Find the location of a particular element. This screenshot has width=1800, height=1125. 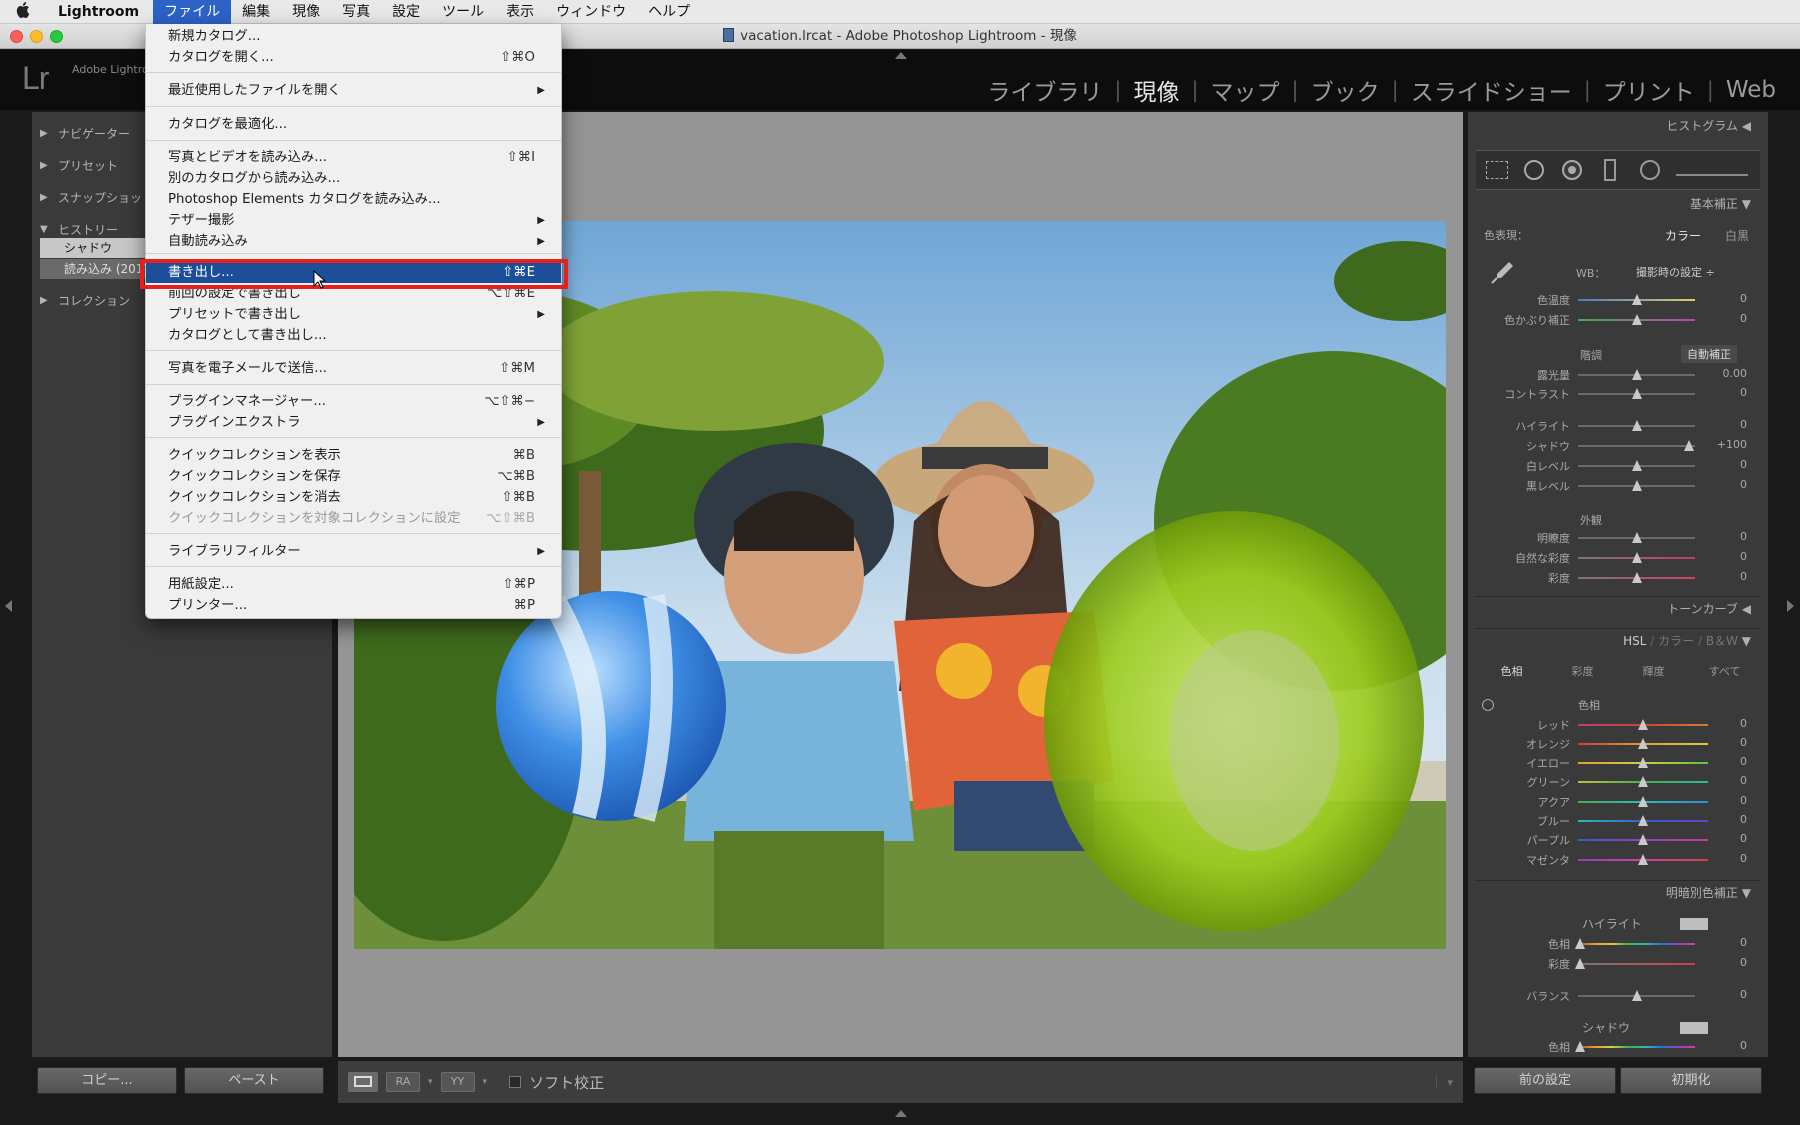

zoom-window-button is located at coordinates (56, 36).